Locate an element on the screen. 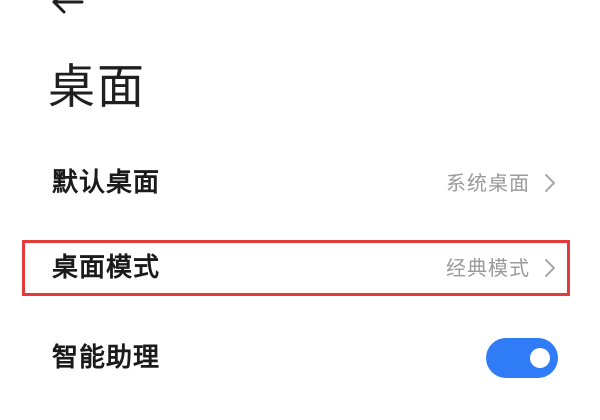  smart-assistant-toggle is located at coordinates (522, 358).